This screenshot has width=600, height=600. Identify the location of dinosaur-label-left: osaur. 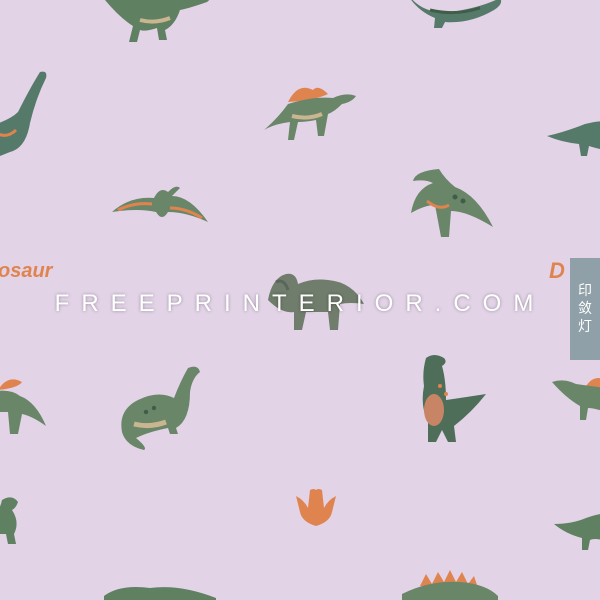
(26, 271).